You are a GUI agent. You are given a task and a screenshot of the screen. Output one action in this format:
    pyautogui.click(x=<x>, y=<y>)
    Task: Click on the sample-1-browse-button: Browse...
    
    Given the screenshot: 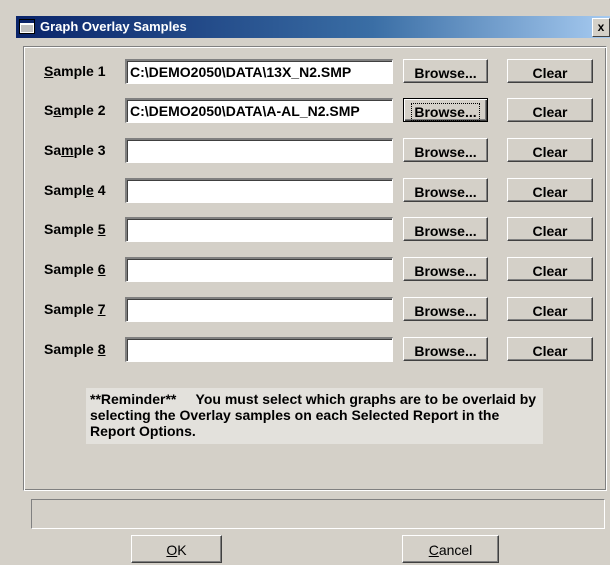 What is the action you would take?
    pyautogui.click(x=445, y=71)
    